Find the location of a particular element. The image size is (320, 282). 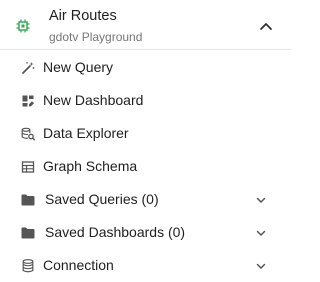

menu-item-saved-queries: Saved Queries (0) is located at coordinates (145, 199).